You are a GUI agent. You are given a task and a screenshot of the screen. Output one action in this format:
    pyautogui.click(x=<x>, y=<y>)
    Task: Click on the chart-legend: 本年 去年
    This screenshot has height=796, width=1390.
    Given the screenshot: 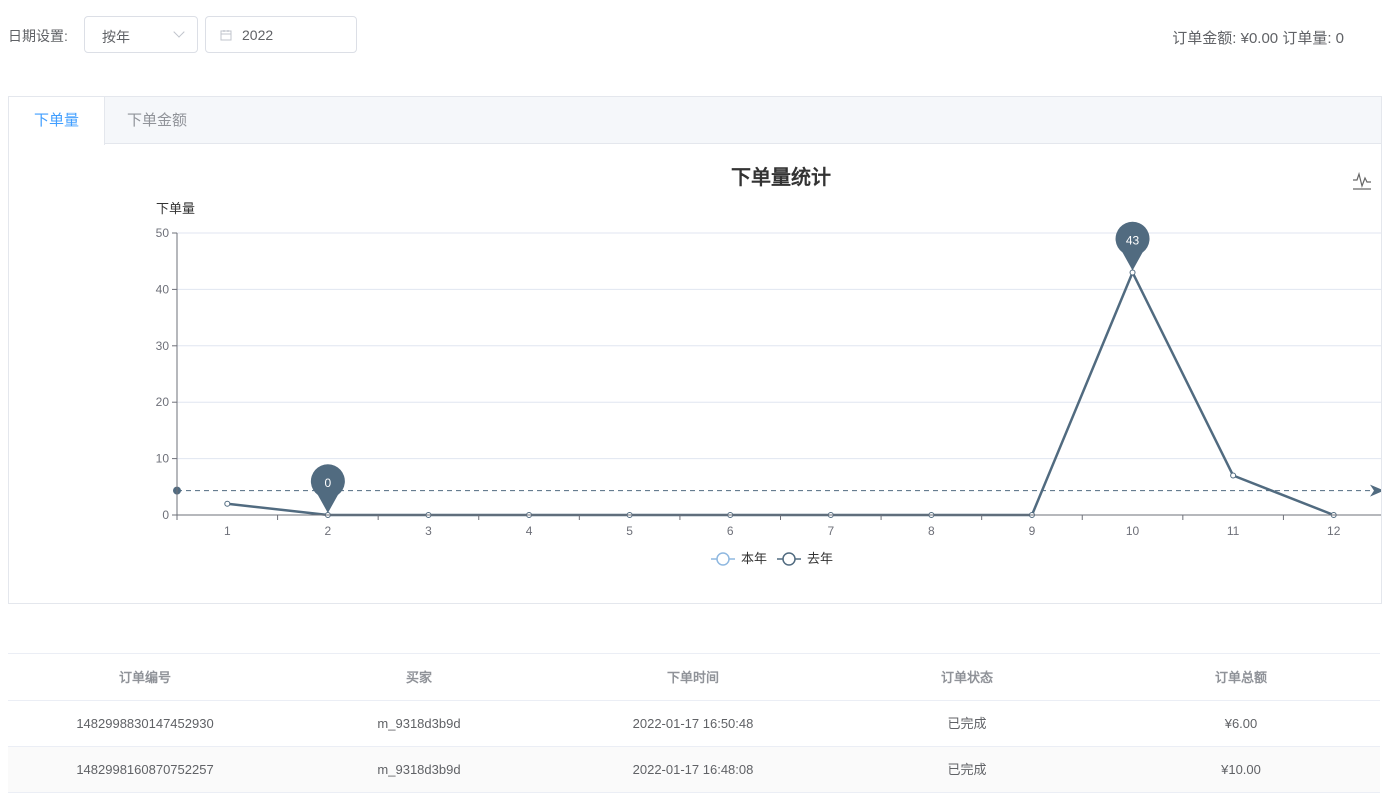 What is the action you would take?
    pyautogui.click(x=772, y=558)
    